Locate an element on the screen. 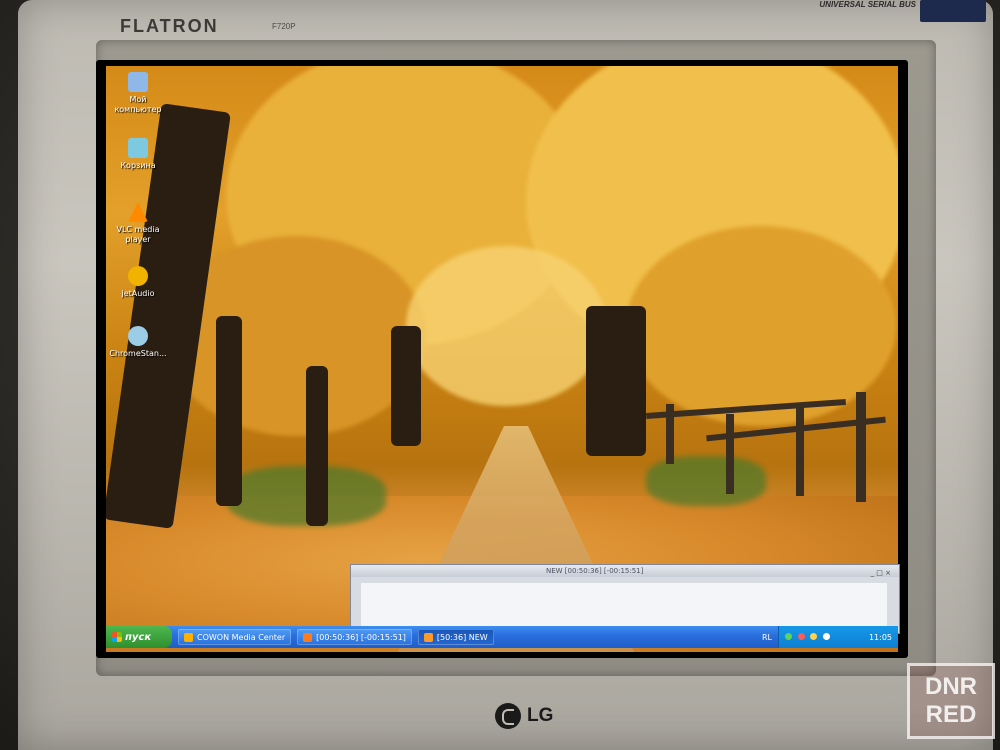 Image resolution: width=1000 pixels, height=750 pixels. taskbar-item-new: [50:36] NEW is located at coordinates (455, 637).